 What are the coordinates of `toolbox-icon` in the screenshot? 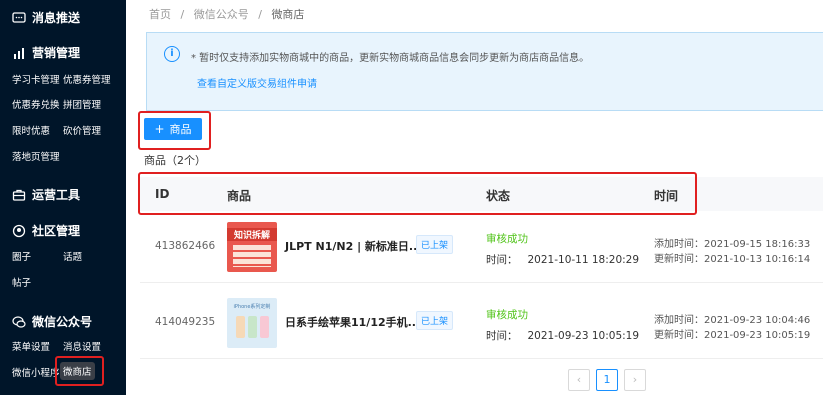 It's located at (19, 195).